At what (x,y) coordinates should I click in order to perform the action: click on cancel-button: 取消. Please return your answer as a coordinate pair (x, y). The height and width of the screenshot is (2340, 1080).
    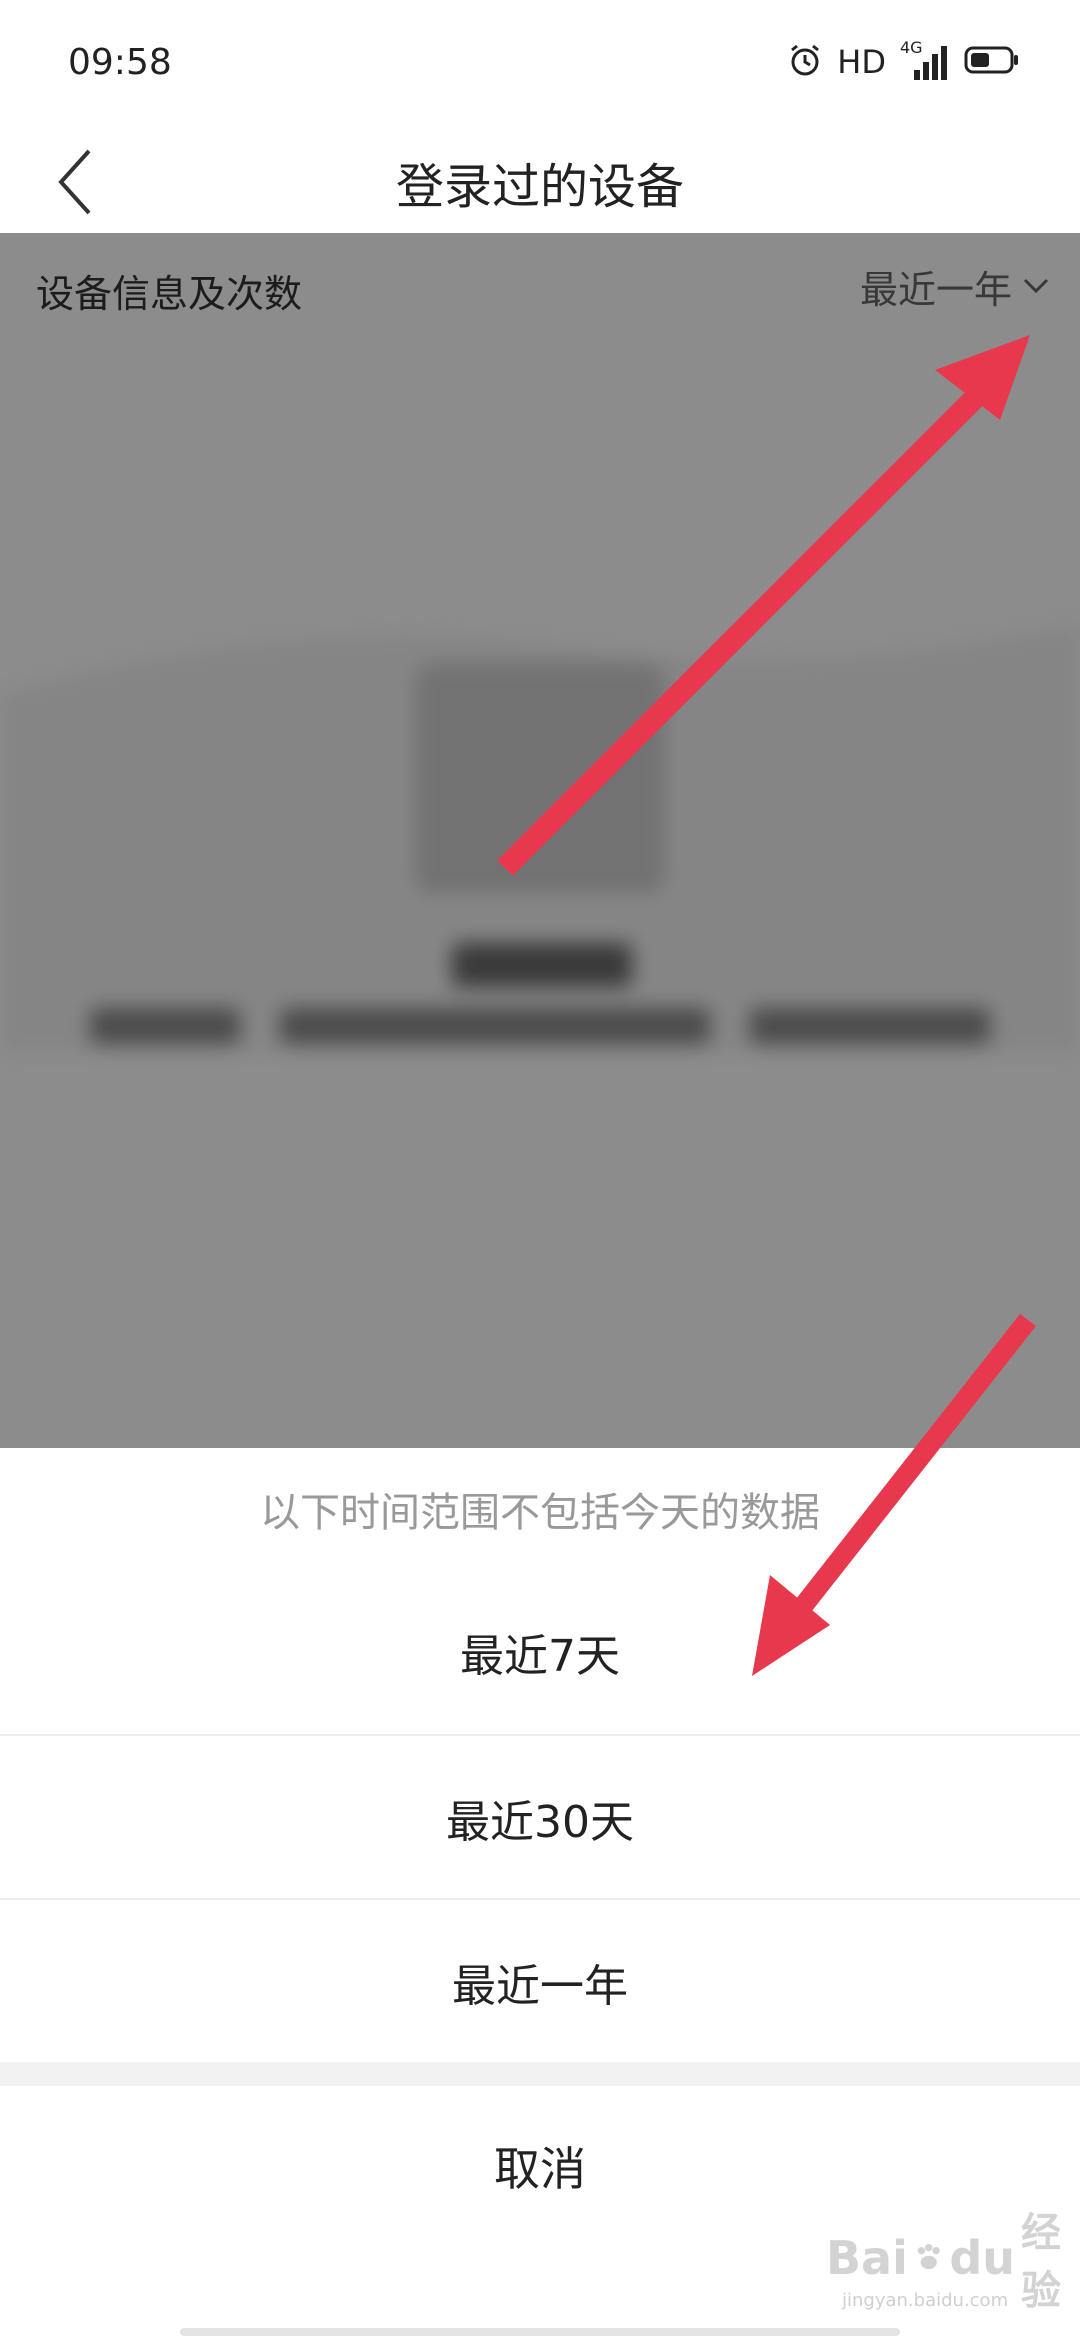
    Looking at the image, I should click on (540, 2166).